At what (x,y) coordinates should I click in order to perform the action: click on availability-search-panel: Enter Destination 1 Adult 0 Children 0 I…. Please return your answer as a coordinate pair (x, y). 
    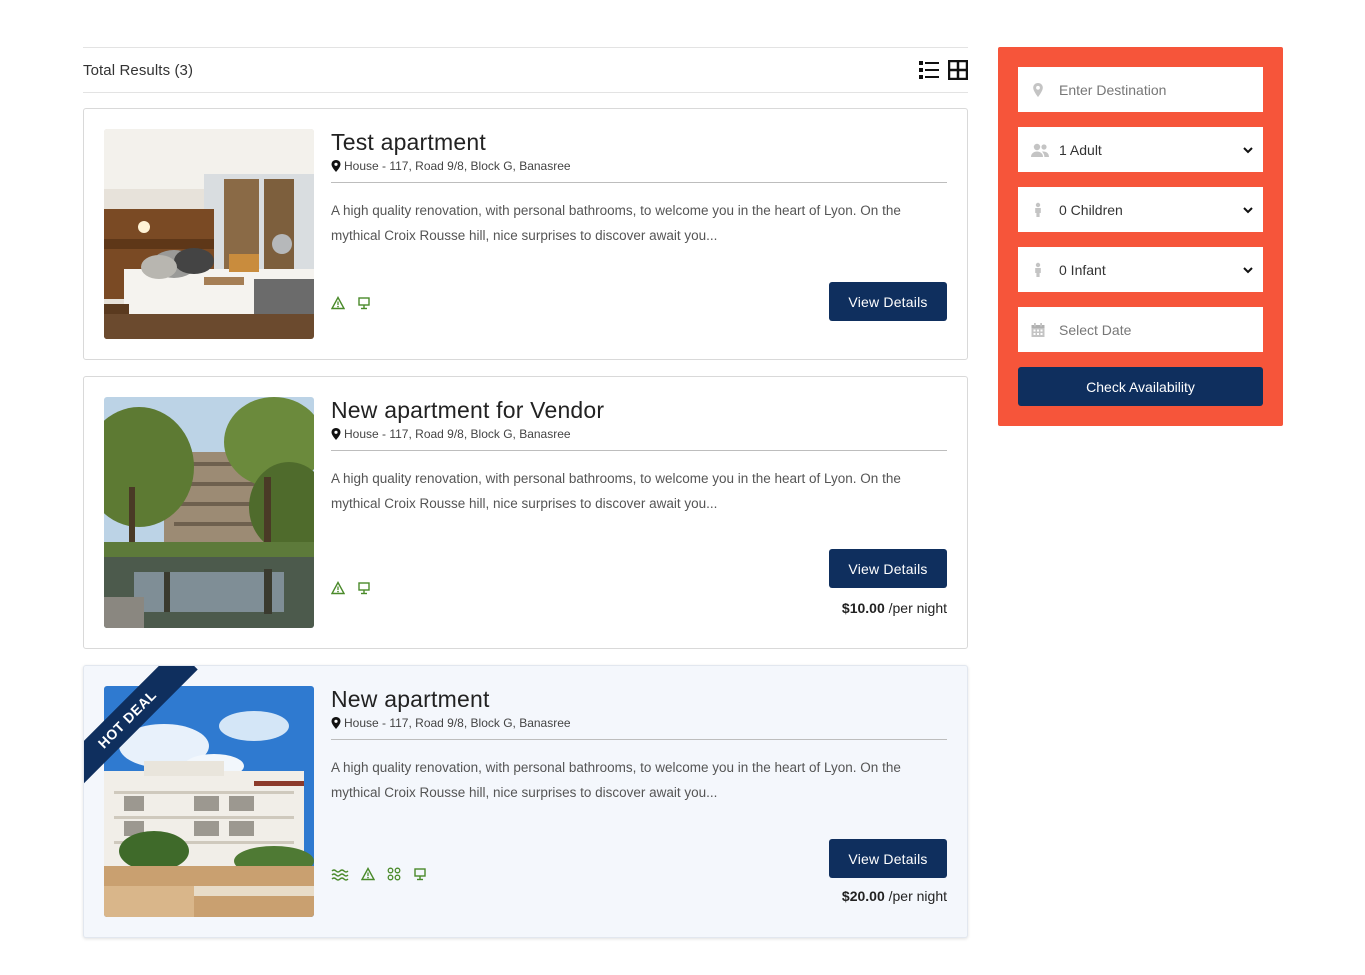
    Looking at the image, I should click on (1140, 236).